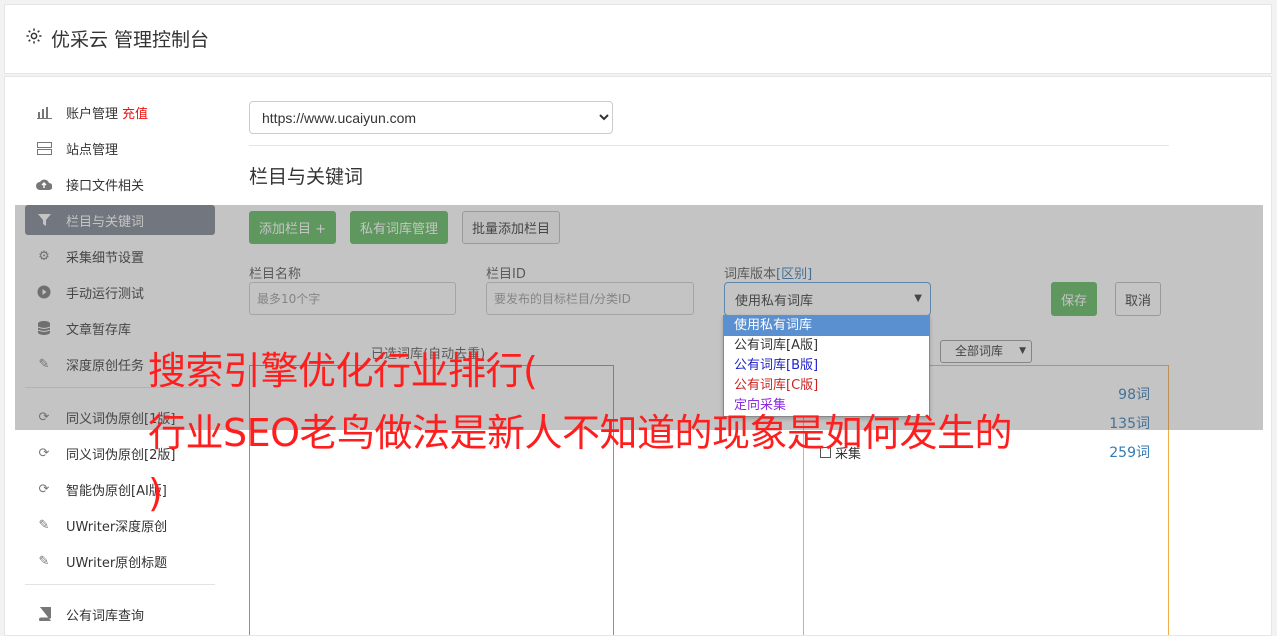  Describe the element at coordinates (120, 584) in the screenshot. I see `sidebar-divider` at that location.